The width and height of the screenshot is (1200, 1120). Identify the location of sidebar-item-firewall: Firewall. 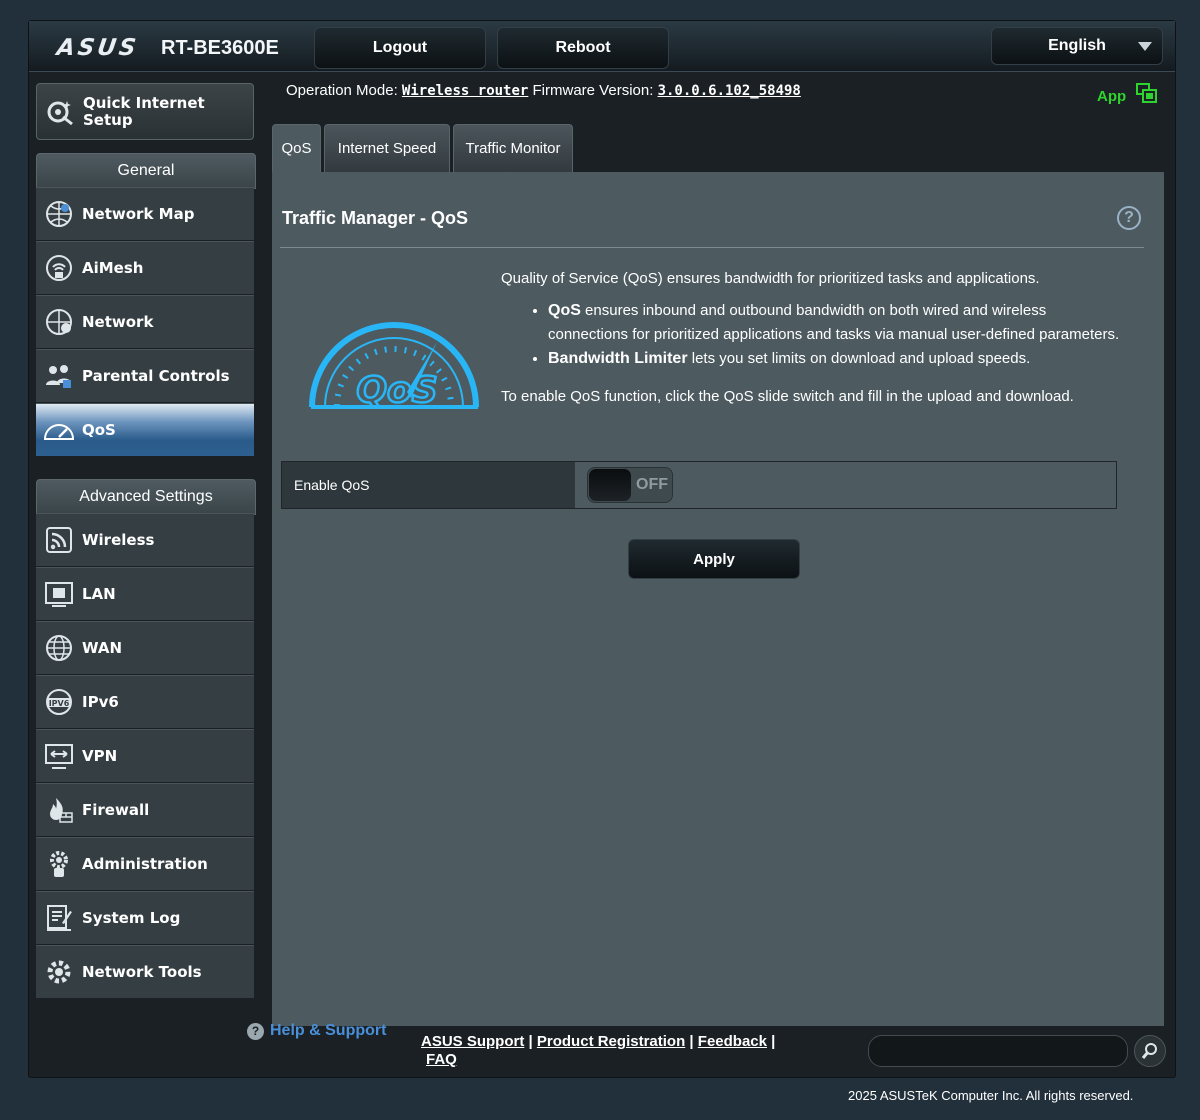
(145, 810).